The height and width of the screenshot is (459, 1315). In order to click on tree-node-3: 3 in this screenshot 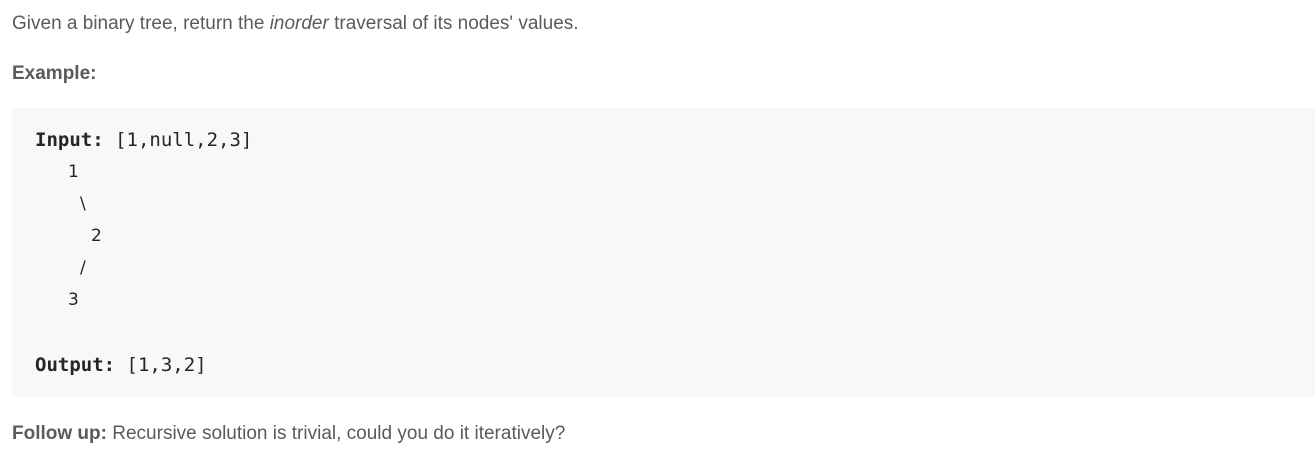, I will do `click(73, 300)`.